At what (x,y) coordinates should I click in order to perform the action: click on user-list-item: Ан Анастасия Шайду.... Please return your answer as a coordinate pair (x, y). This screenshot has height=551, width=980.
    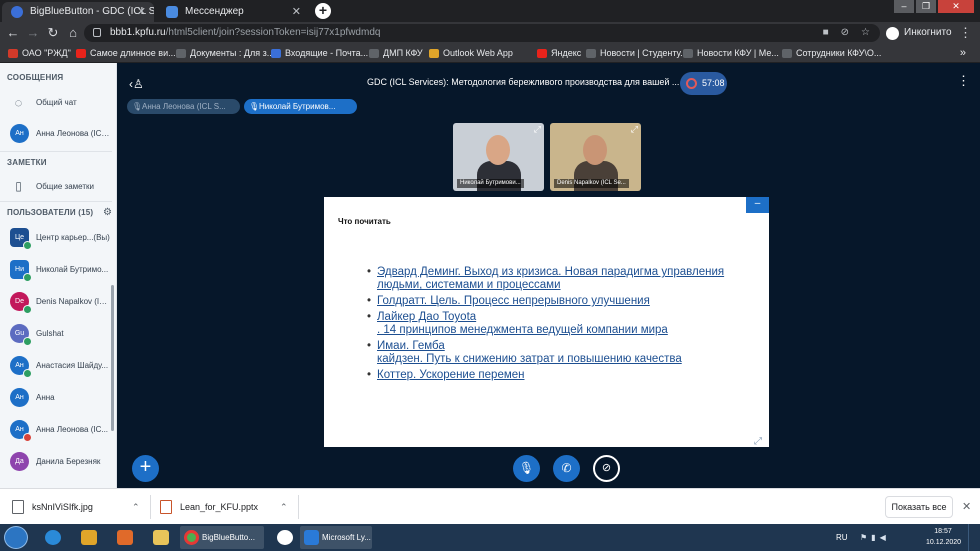
    Looking at the image, I should click on (56, 366).